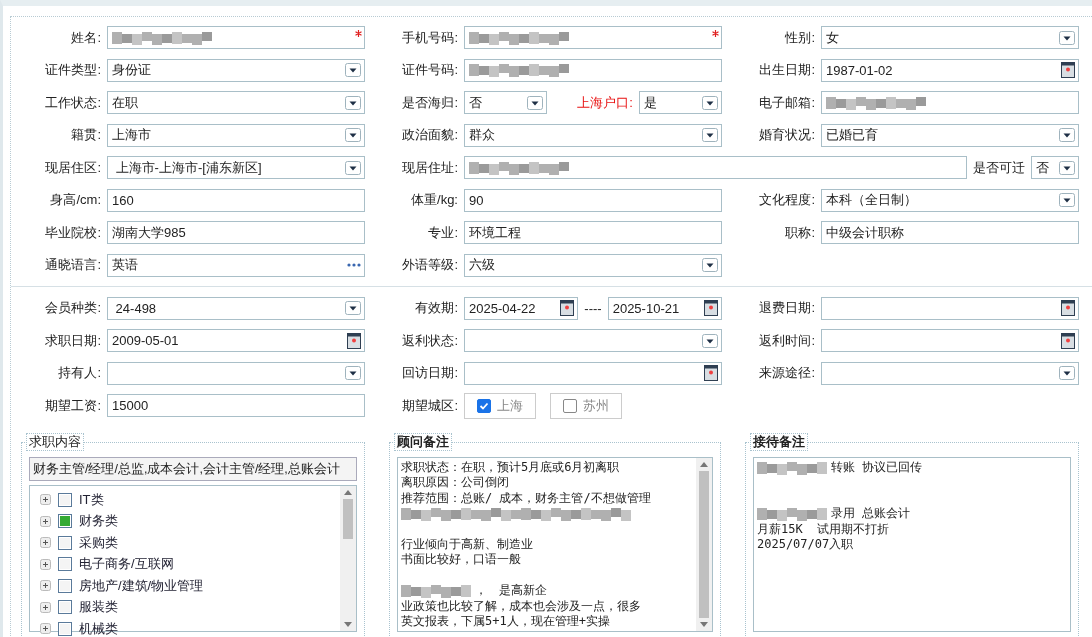 The width and height of the screenshot is (1092, 637). Describe the element at coordinates (593, 308) in the screenshot. I see `field-label: ----` at that location.